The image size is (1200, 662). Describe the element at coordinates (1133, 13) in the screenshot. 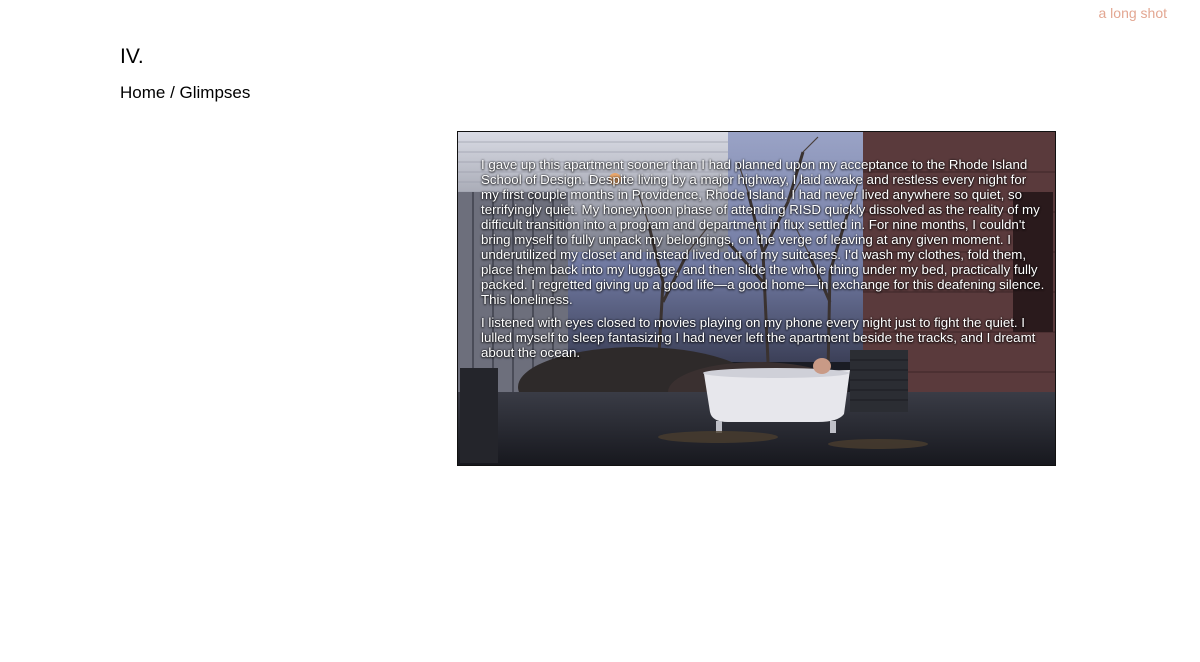

I see `site-title-link: a long shot` at that location.